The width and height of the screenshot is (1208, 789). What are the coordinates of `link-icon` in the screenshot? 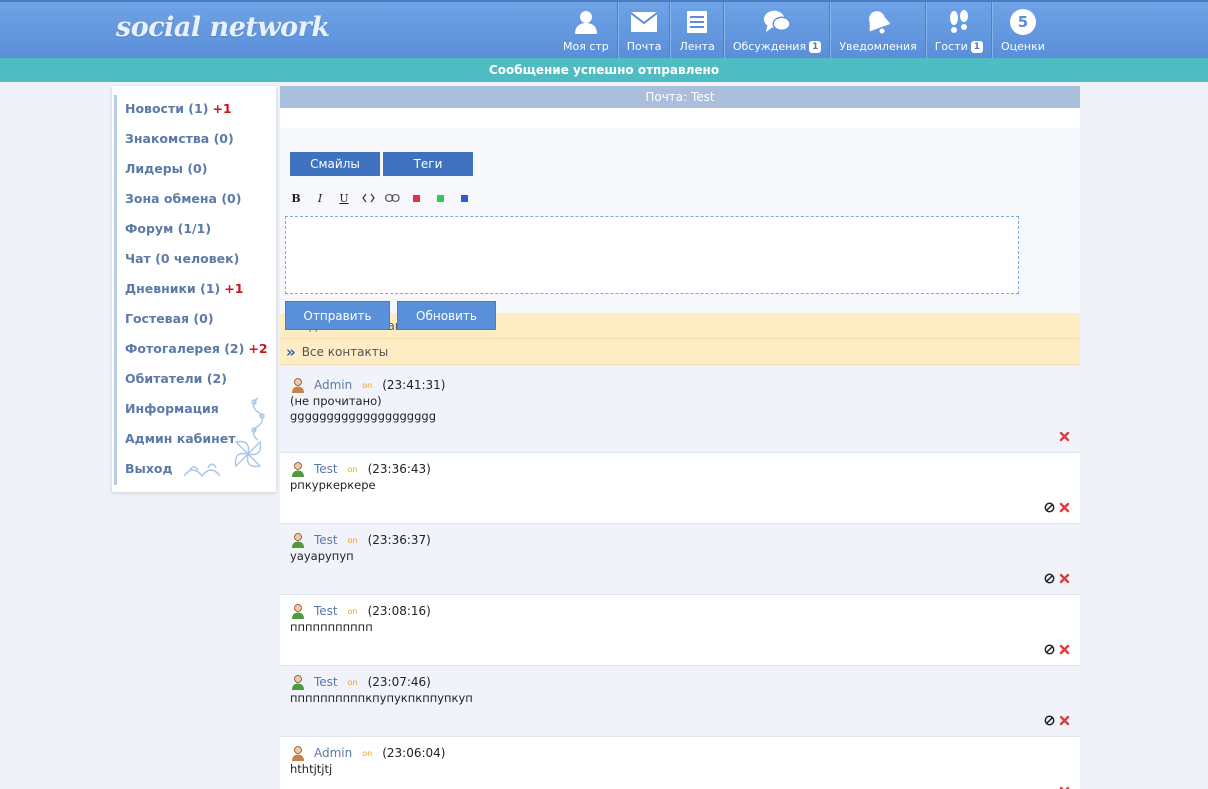 It's located at (392, 198).